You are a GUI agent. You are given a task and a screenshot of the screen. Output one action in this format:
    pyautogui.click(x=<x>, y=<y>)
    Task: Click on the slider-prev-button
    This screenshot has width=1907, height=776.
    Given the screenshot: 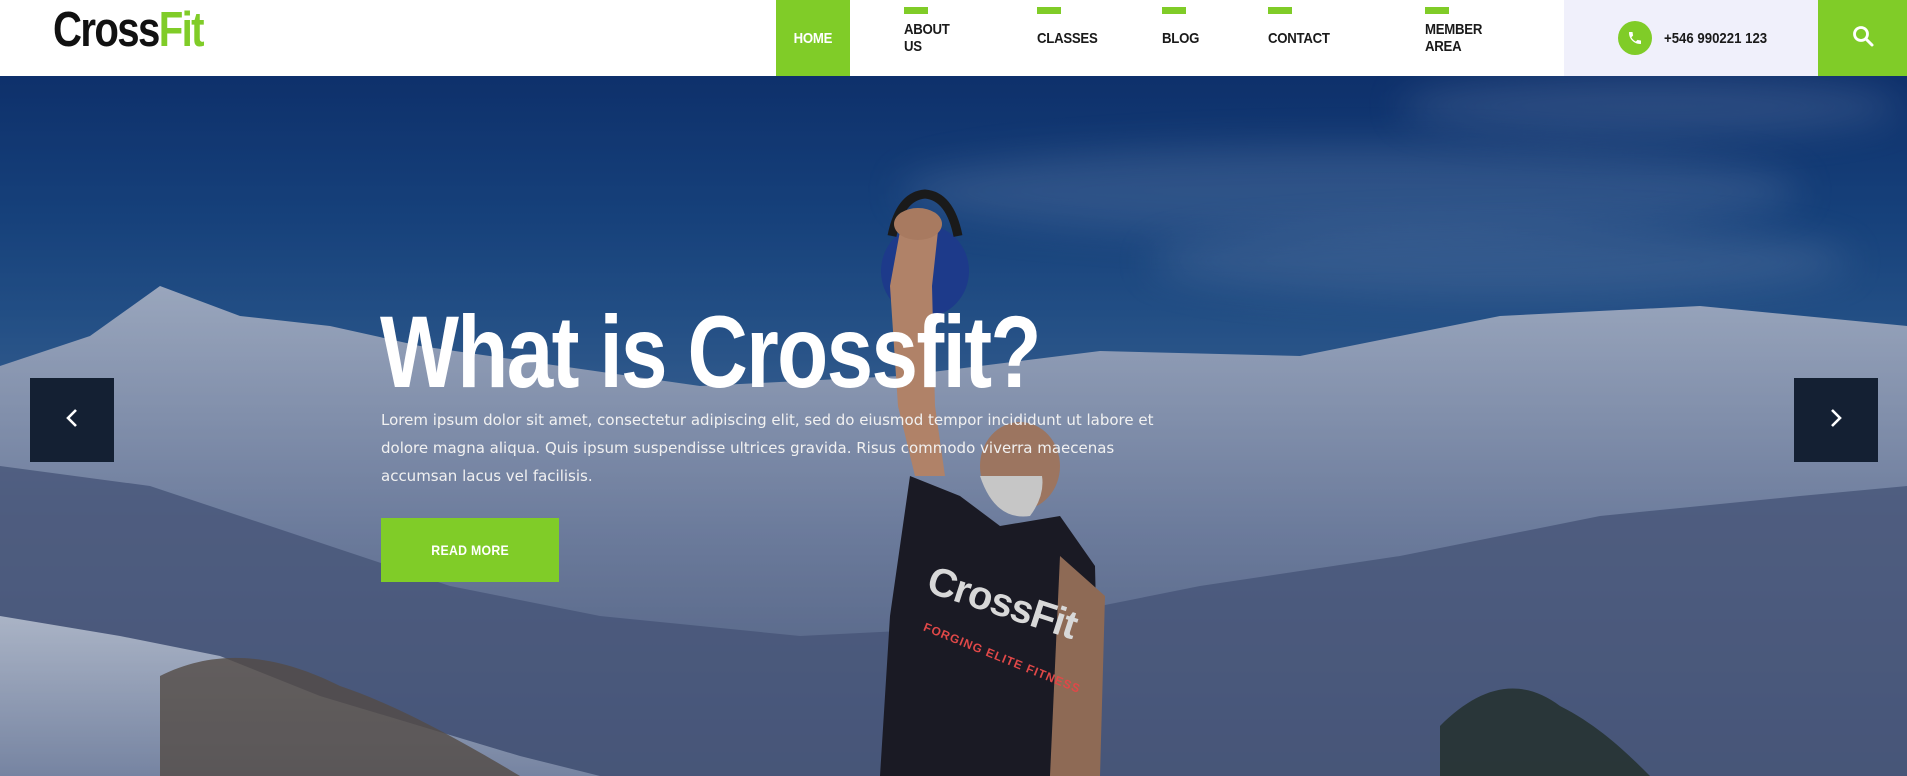 What is the action you would take?
    pyautogui.click(x=72, y=420)
    